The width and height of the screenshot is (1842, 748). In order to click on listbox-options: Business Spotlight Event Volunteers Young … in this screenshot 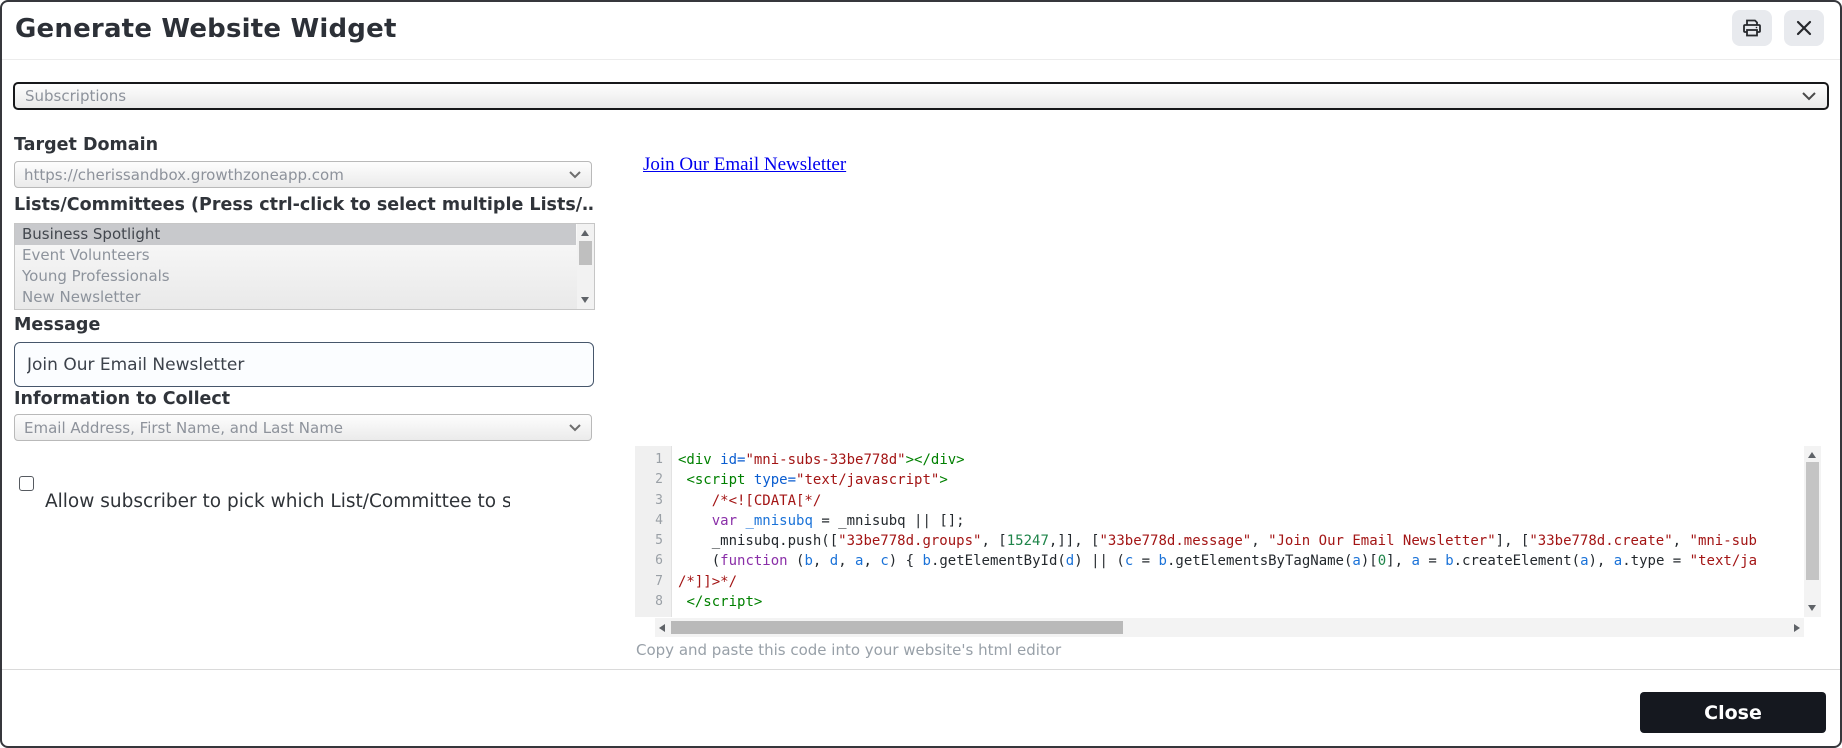, I will do `click(295, 266)`.